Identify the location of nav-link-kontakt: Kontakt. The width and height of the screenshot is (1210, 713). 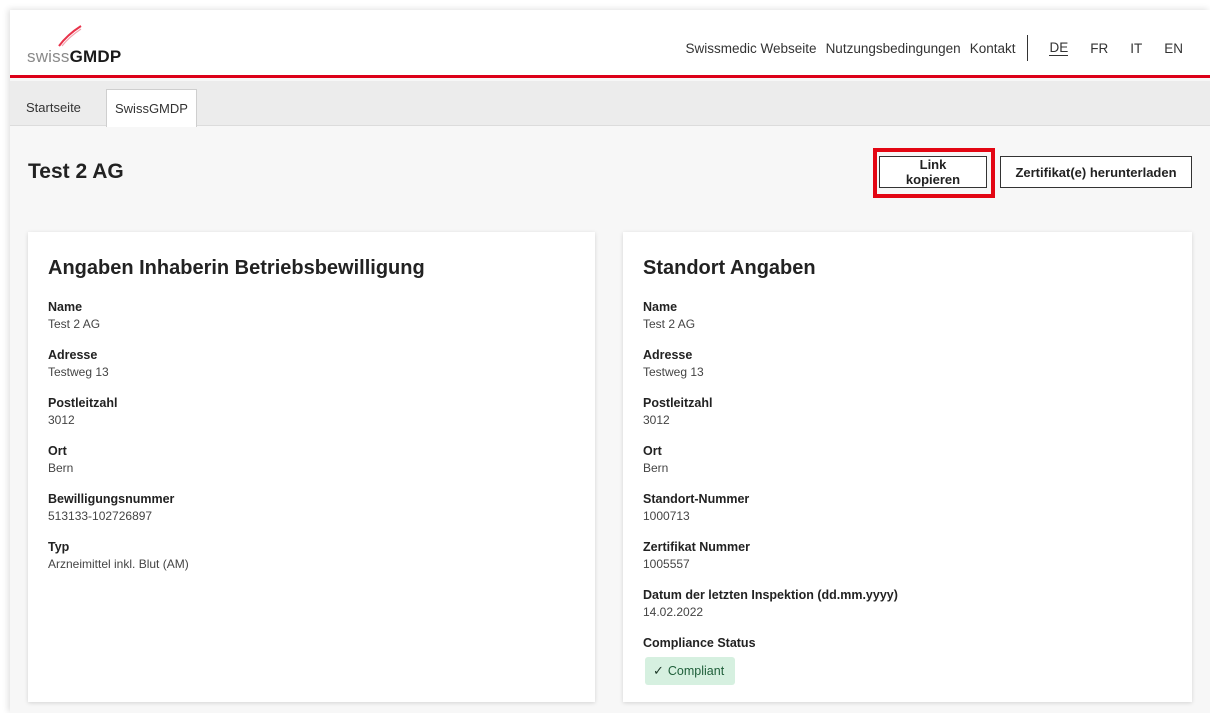
(993, 48).